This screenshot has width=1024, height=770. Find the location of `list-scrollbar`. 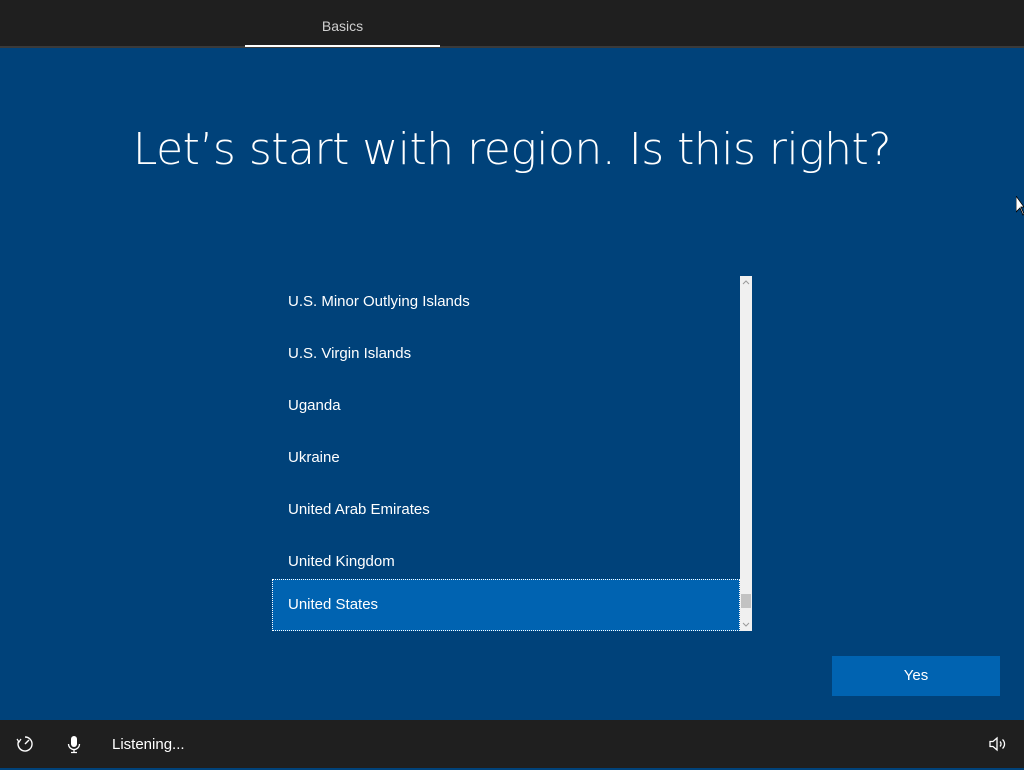

list-scrollbar is located at coordinates (746, 453).